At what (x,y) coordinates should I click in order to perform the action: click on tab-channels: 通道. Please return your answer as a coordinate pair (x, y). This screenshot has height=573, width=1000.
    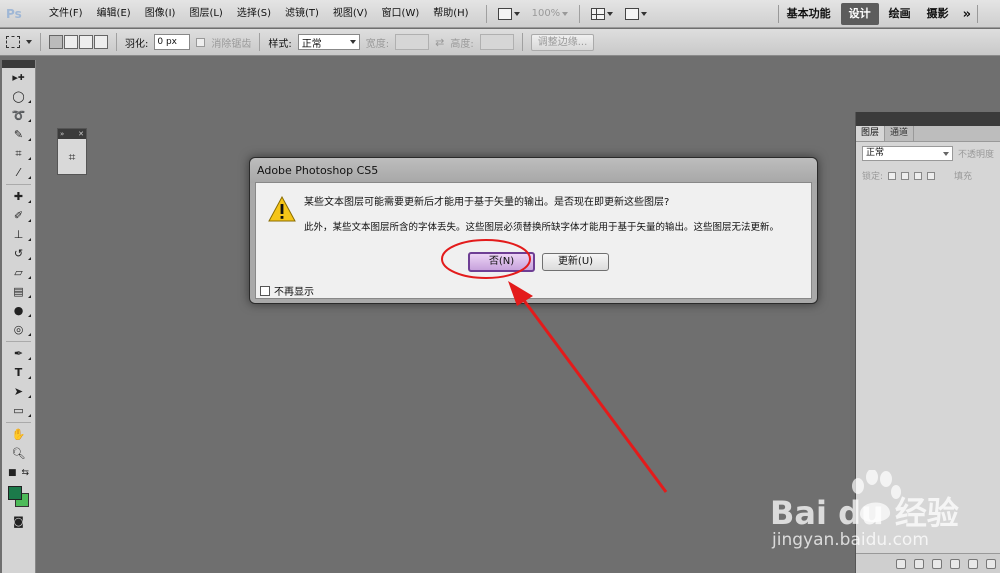
    Looking at the image, I should click on (900, 133).